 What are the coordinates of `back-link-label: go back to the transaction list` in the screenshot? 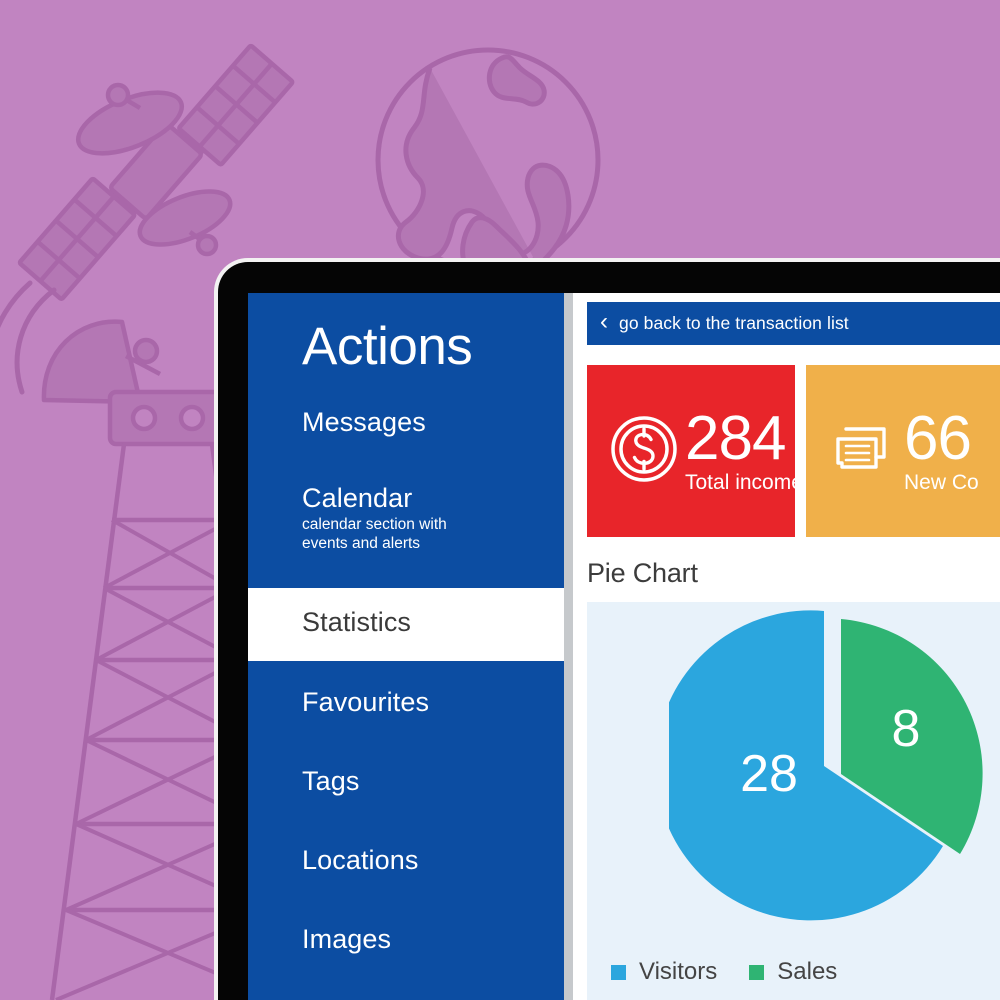 It's located at (734, 323).